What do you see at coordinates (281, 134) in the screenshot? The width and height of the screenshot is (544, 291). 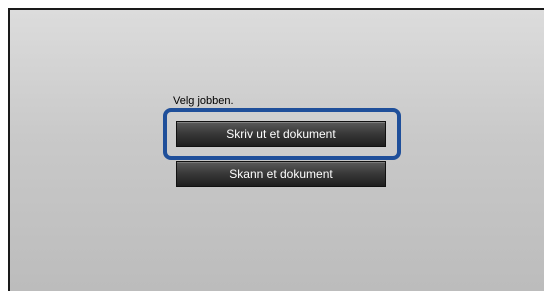 I see `print-document-button: Skriv ut et dokument` at bounding box center [281, 134].